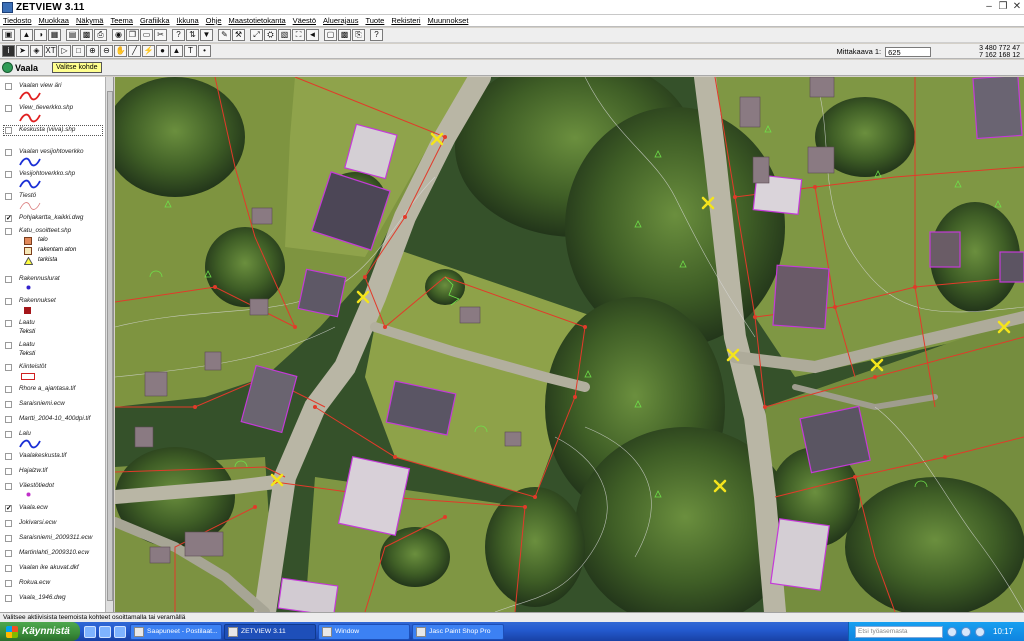 This screenshot has width=1024, height=641. Describe the element at coordinates (312, 35) in the screenshot. I see `zoom-previous-icon: ◄` at that location.